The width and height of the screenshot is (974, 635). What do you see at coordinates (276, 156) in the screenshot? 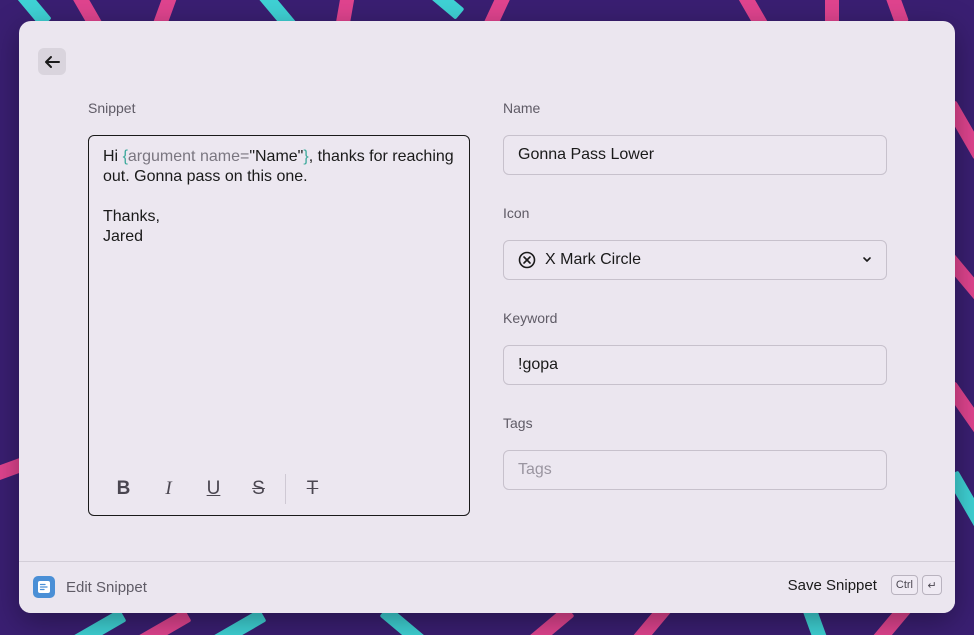
I see `argument-value: "Name"` at bounding box center [276, 156].